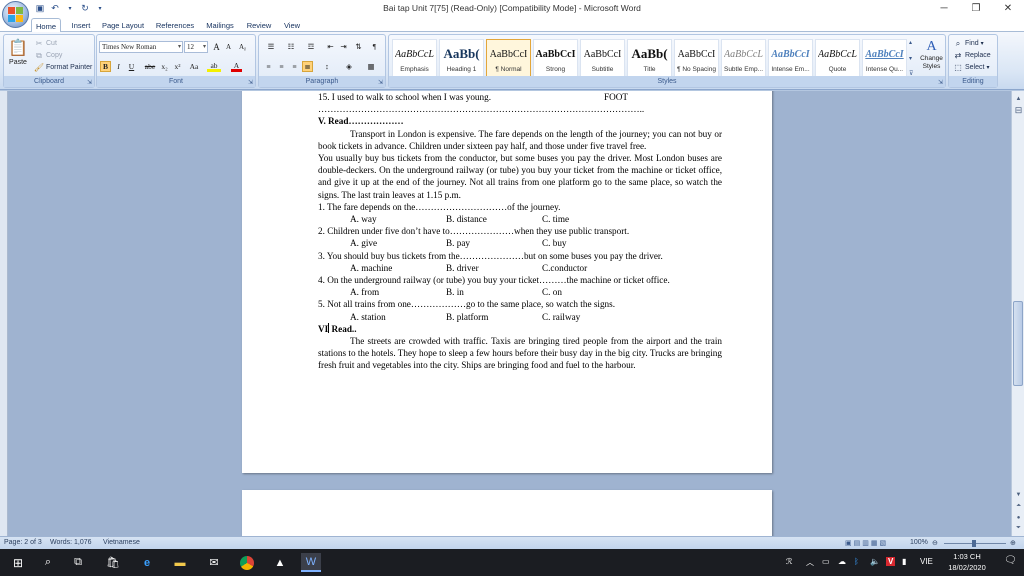  Describe the element at coordinates (944, 8) in the screenshot. I see `minimize-button: ─` at that location.